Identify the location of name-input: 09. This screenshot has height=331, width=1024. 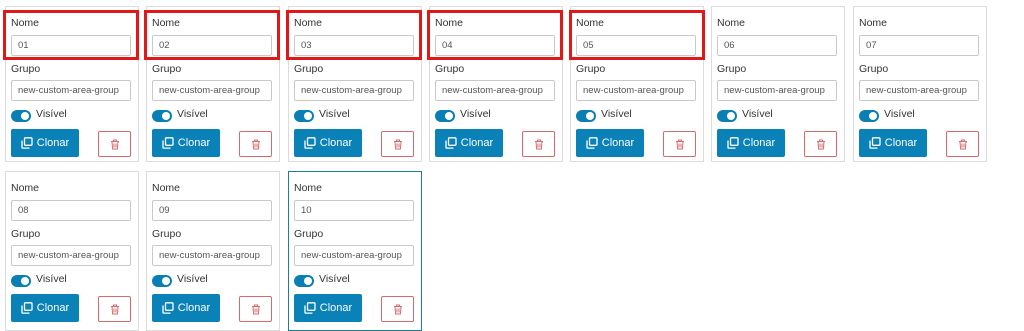
(212, 210).